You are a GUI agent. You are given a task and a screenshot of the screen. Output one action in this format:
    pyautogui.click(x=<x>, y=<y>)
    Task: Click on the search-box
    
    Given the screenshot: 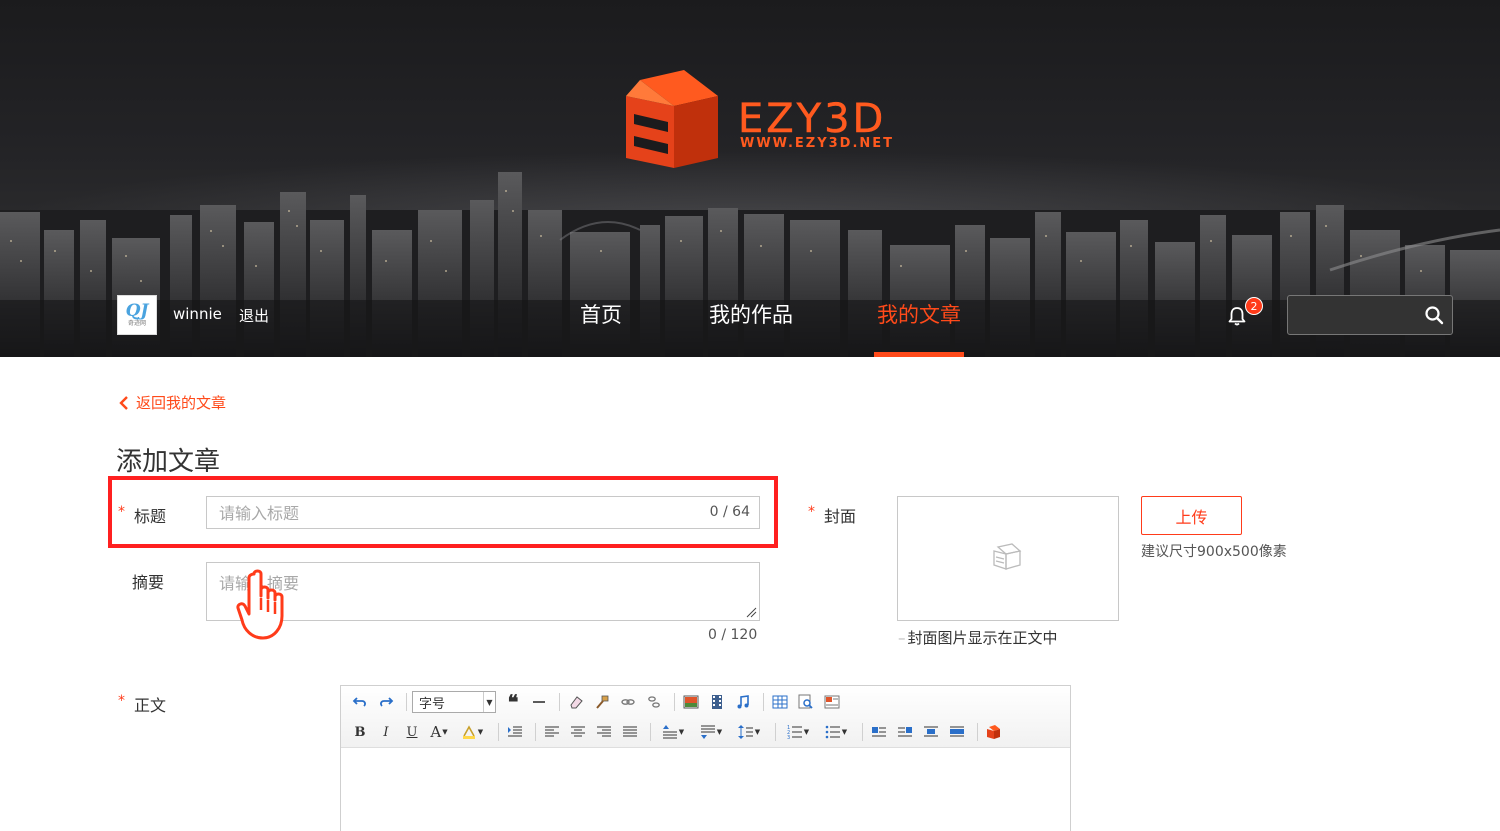 What is the action you would take?
    pyautogui.click(x=1370, y=315)
    